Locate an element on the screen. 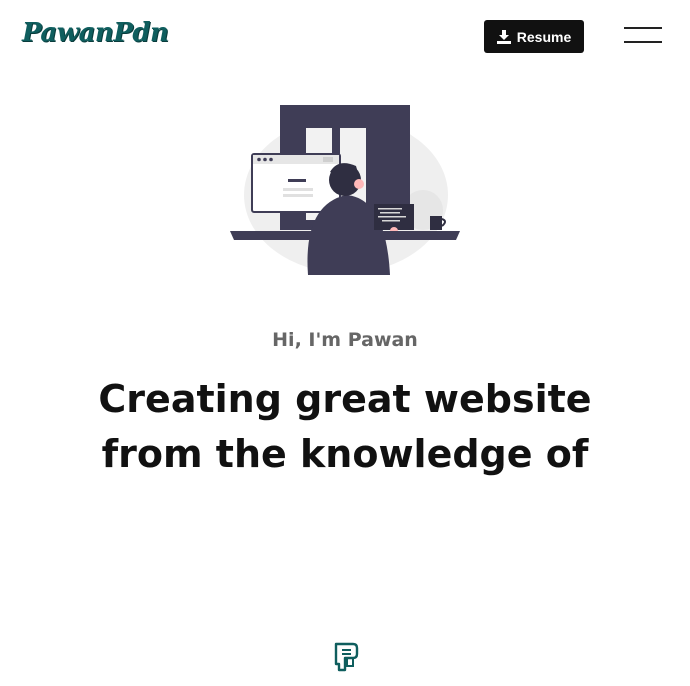 The width and height of the screenshot is (690, 686). site-logo: PawanPdn is located at coordinates (95, 33).